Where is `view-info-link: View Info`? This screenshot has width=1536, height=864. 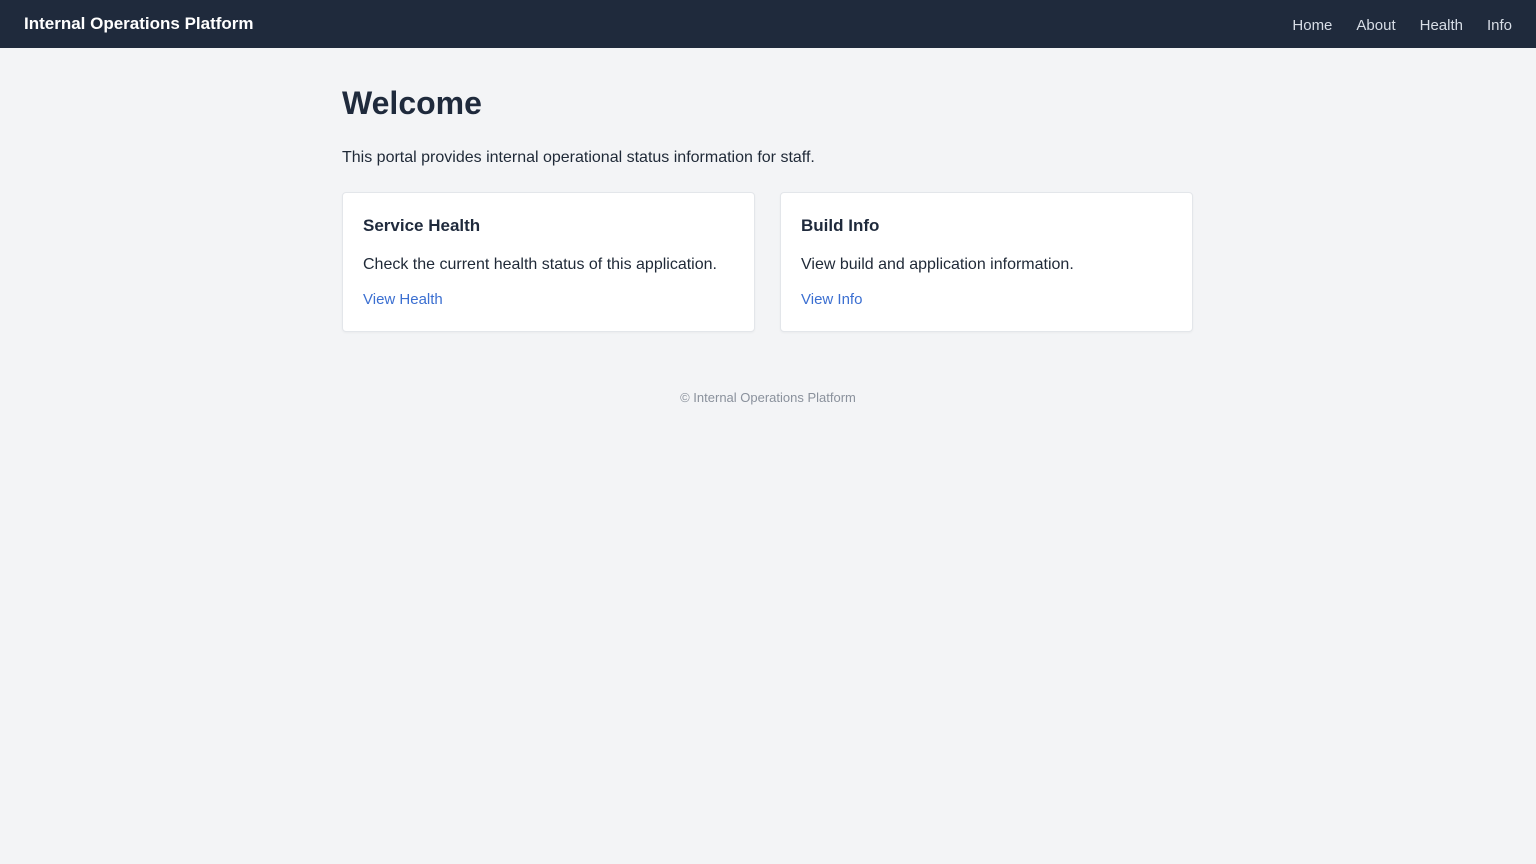
view-info-link: View Info is located at coordinates (831, 299).